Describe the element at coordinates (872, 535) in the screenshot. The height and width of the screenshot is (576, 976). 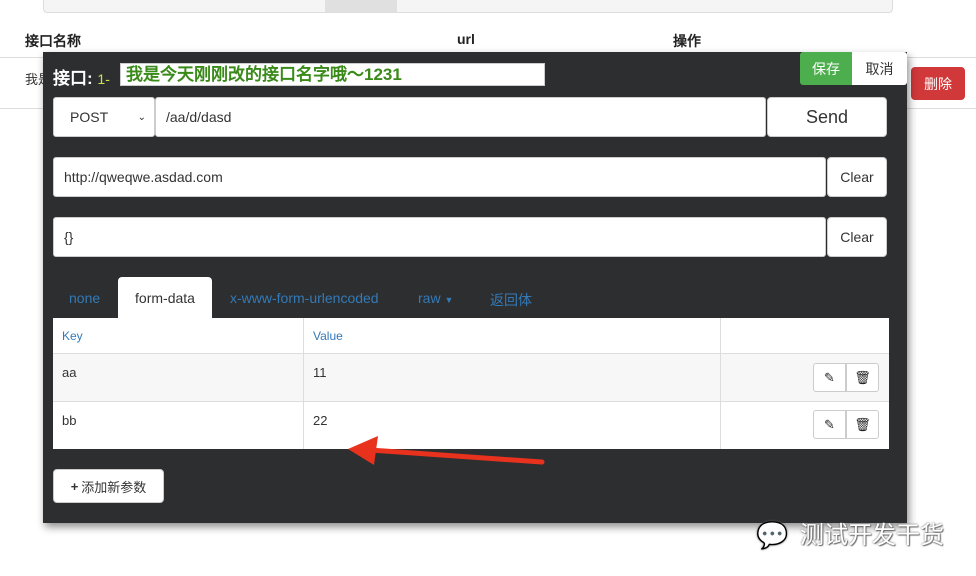
I see `watermark: 测试开发干货` at that location.